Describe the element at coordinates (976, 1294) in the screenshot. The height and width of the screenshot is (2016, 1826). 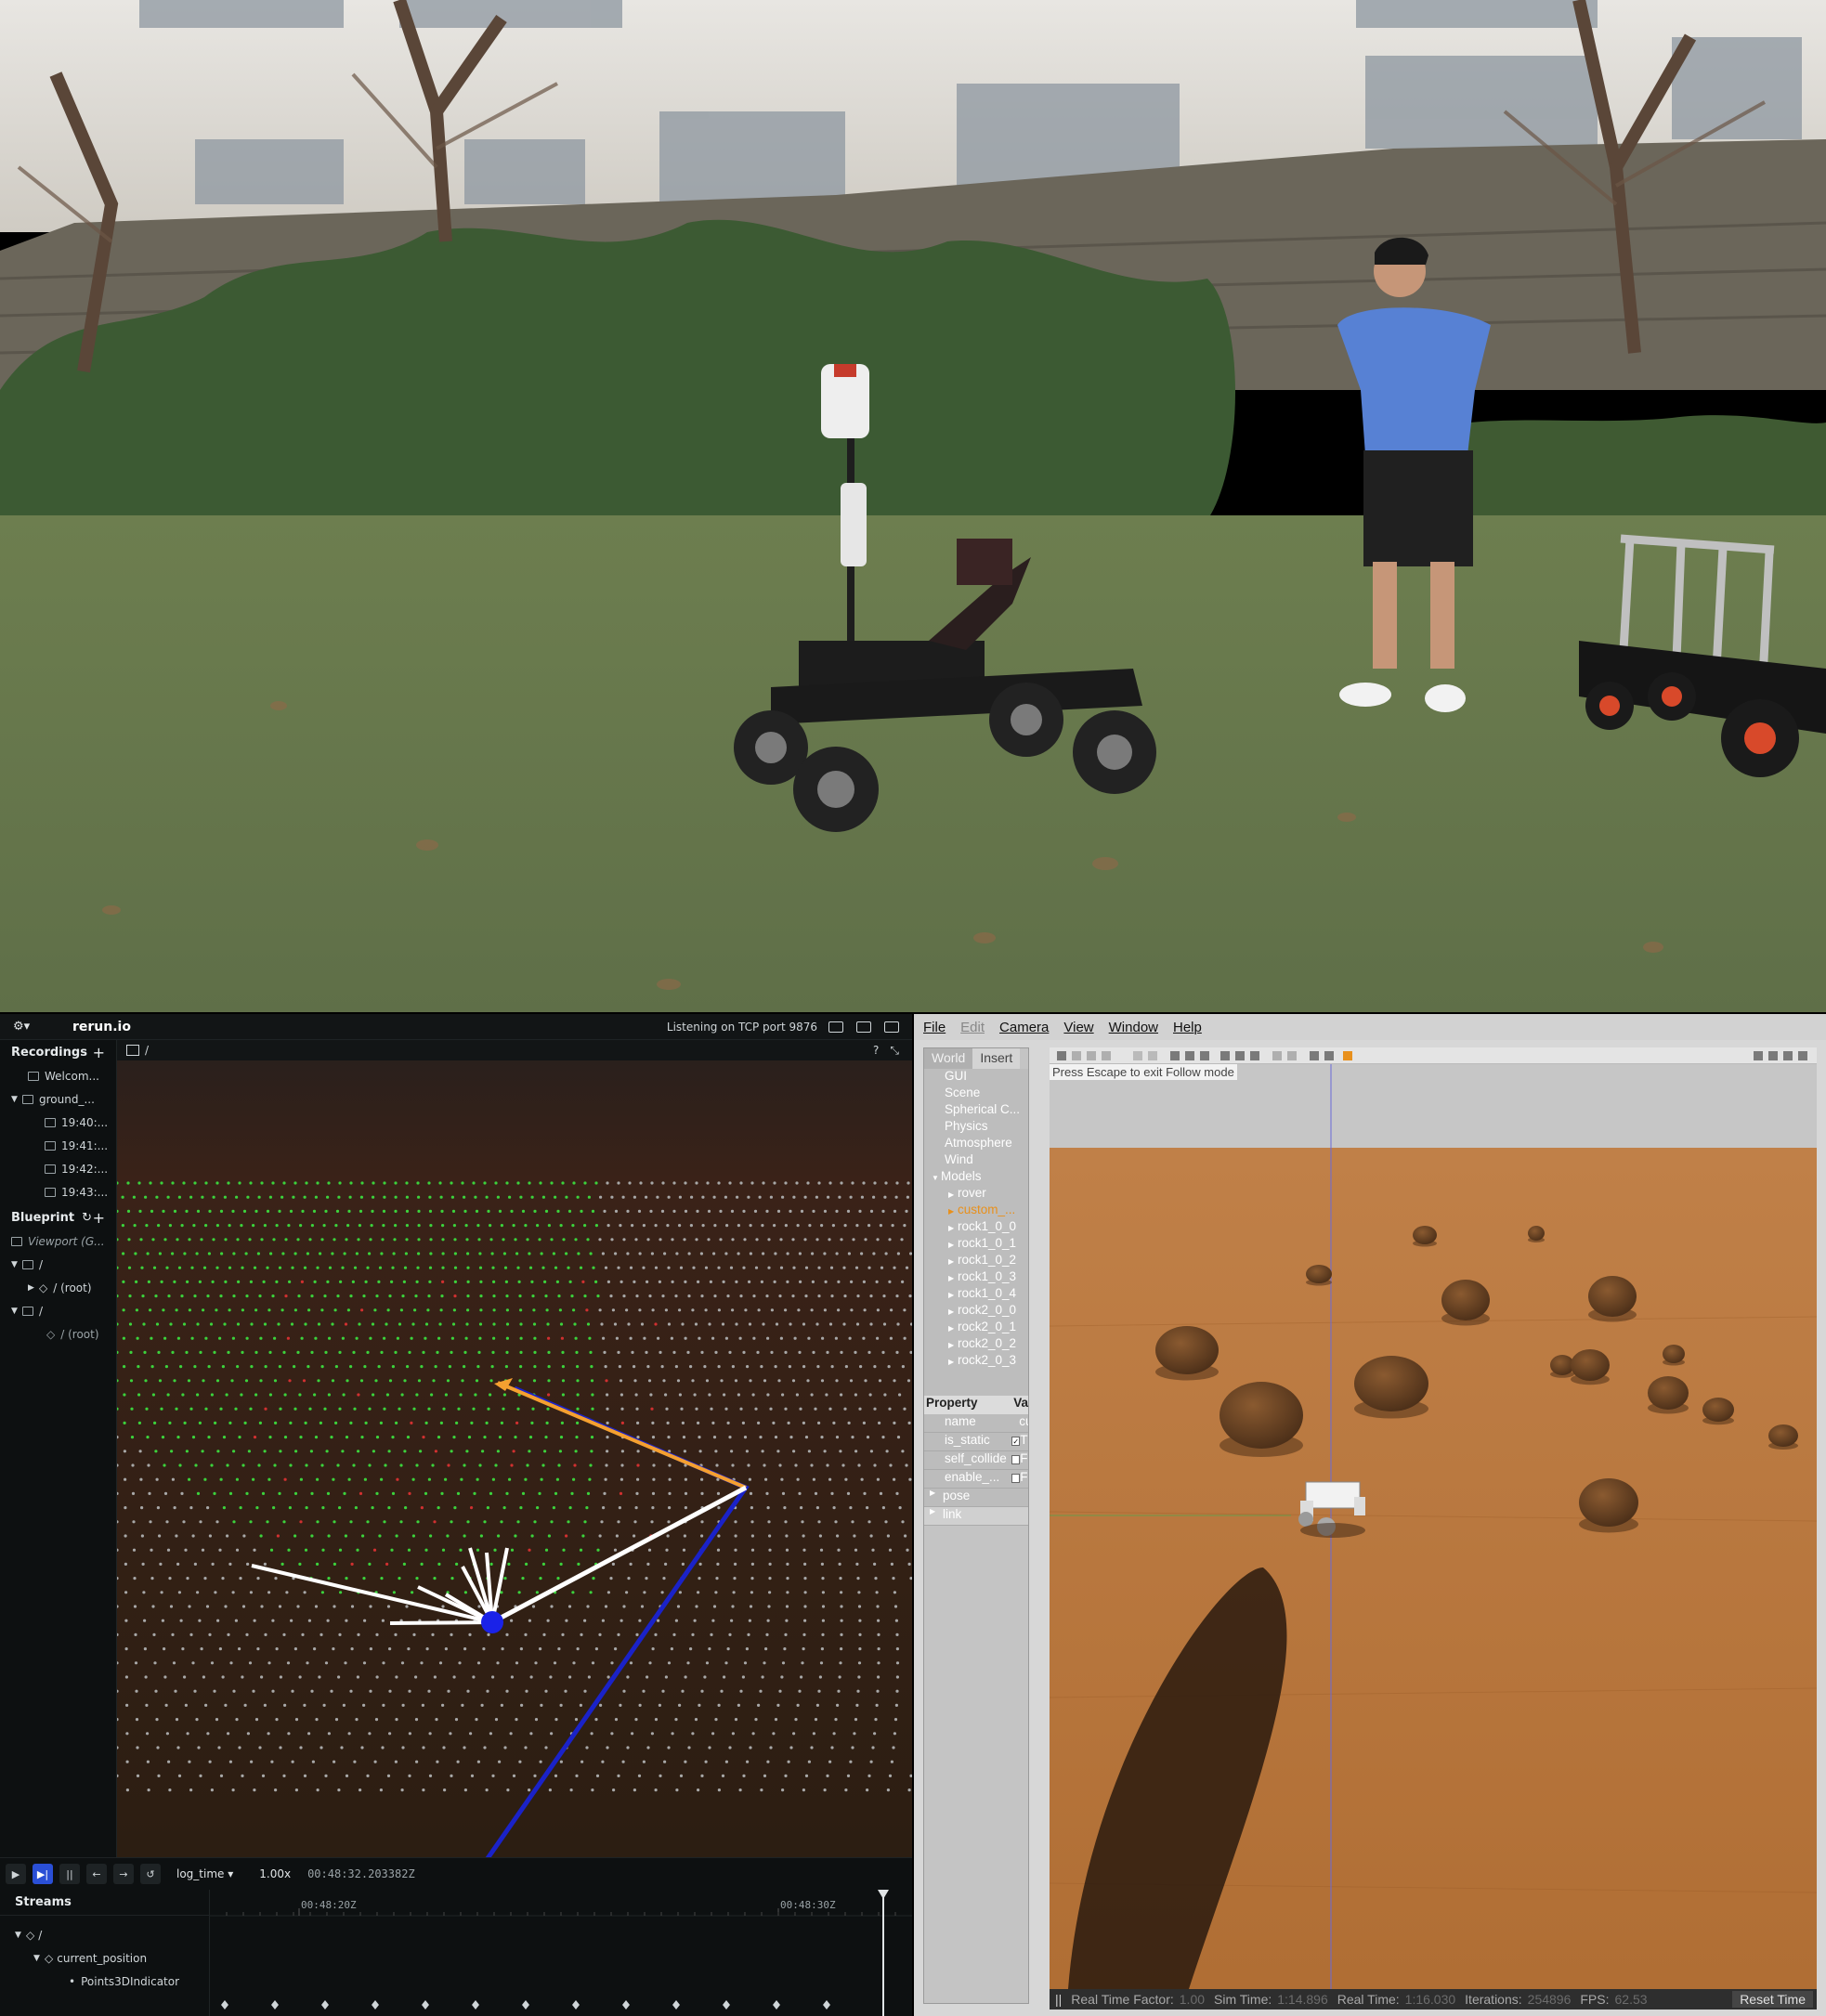
I see `world-tree-item: ▶ rock1_0_4` at that location.